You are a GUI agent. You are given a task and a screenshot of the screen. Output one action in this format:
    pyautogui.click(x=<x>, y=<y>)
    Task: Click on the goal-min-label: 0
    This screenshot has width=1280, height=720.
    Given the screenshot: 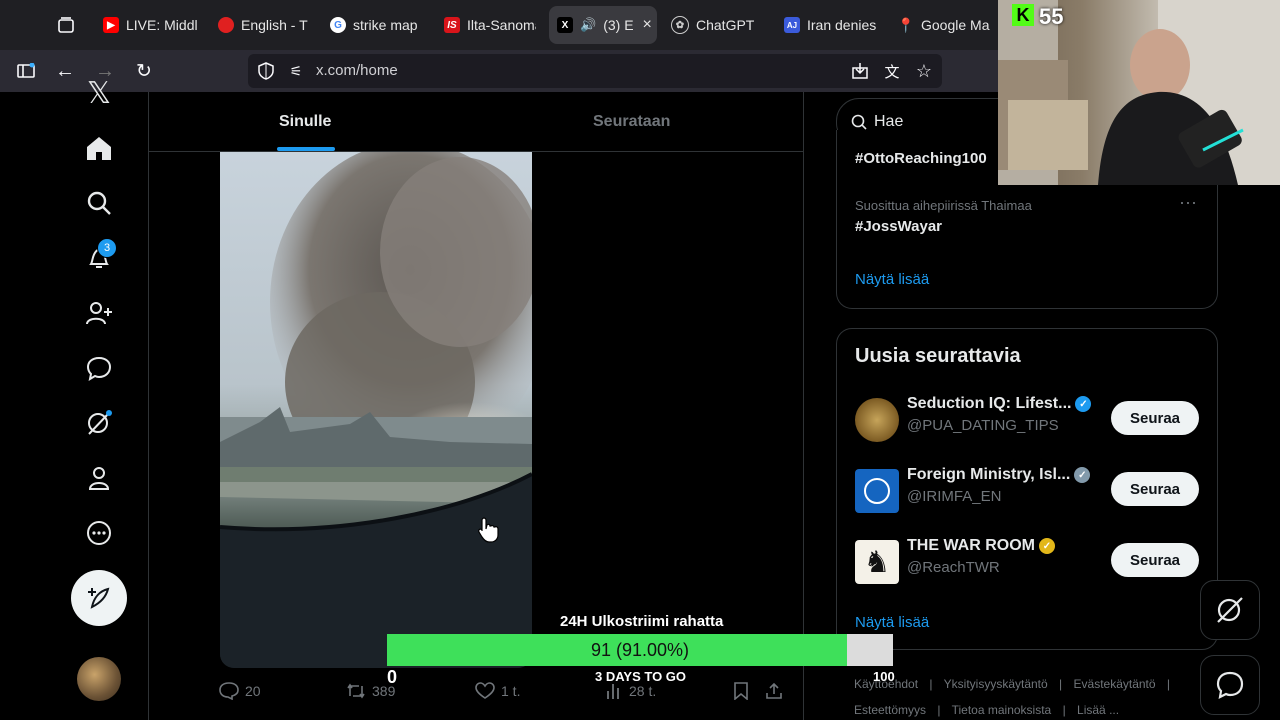 What is the action you would take?
    pyautogui.click(x=392, y=677)
    